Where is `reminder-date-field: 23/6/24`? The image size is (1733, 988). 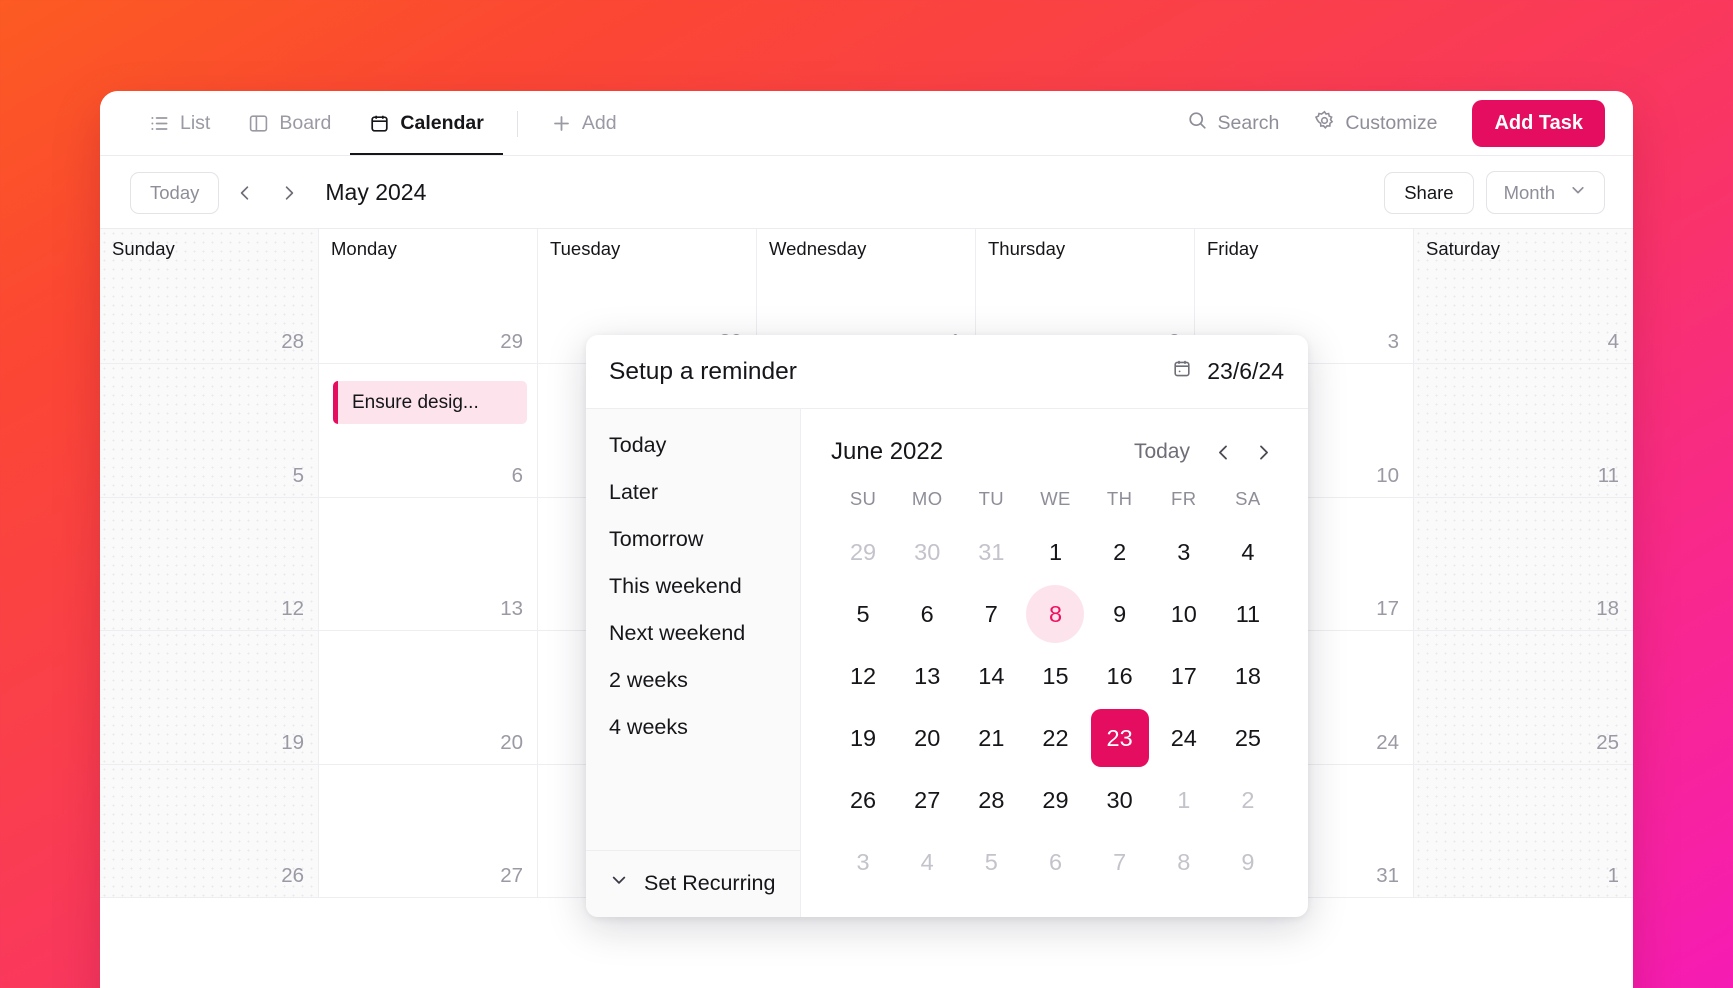
reminder-date-field: 23/6/24 is located at coordinates (1227, 372).